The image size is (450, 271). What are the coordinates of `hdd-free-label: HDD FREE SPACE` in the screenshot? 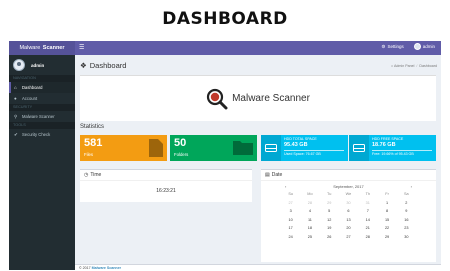 It's located at (388, 139).